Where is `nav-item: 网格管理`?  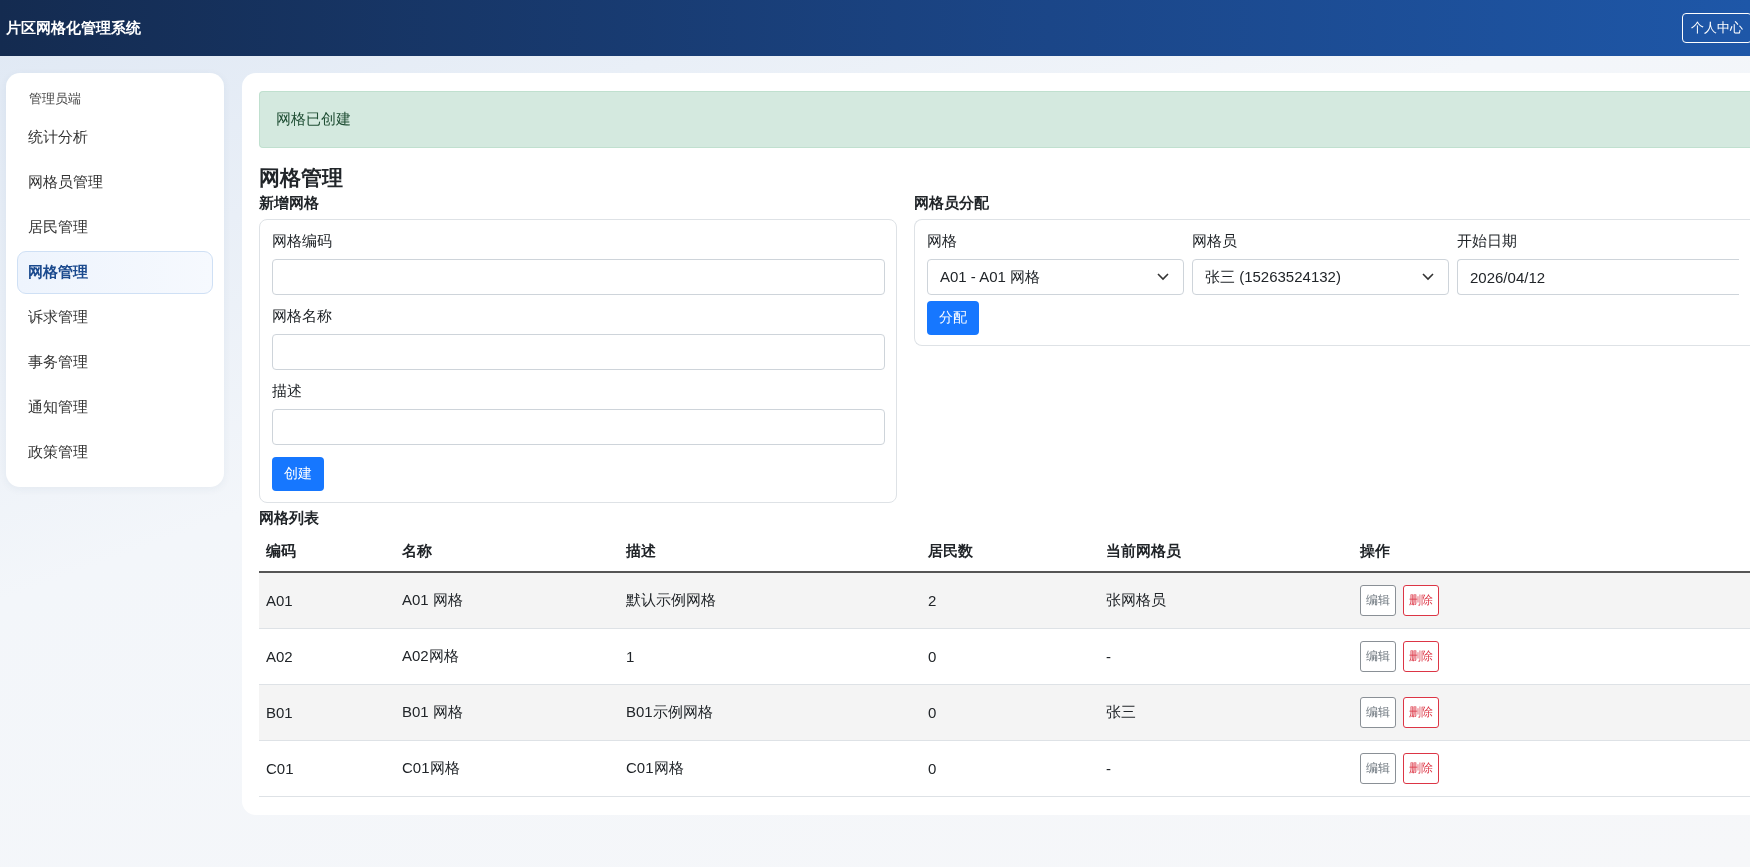 nav-item: 网格管理 is located at coordinates (115, 272).